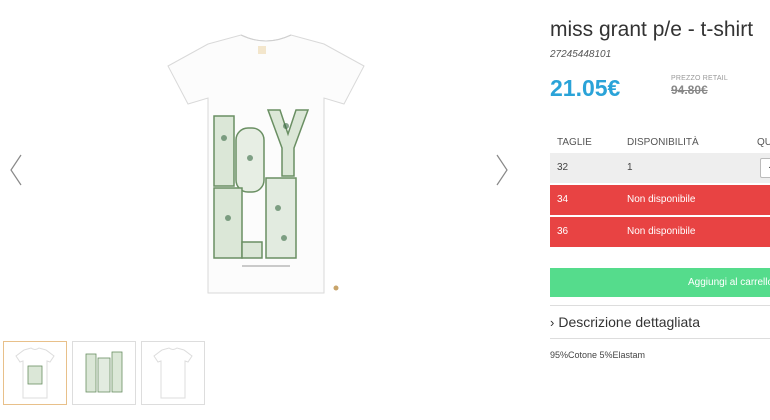  Describe the element at coordinates (660, 282) in the screenshot. I see `add-to-cart-button: Aggiungi al carrello` at that location.